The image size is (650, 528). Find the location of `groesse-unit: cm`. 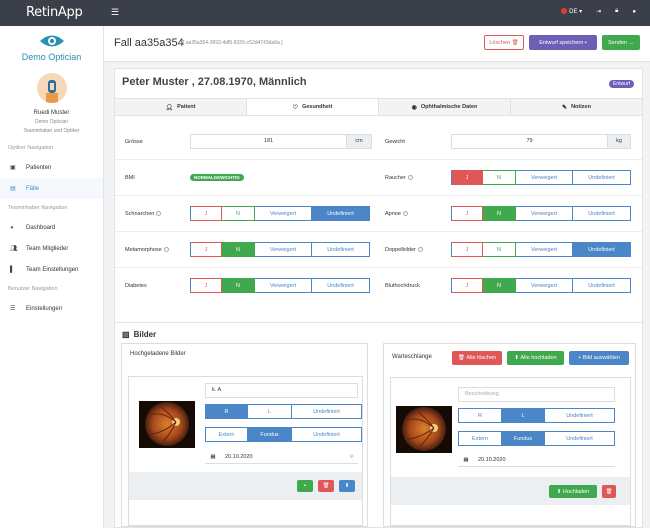

groesse-unit: cm is located at coordinates (359, 141).